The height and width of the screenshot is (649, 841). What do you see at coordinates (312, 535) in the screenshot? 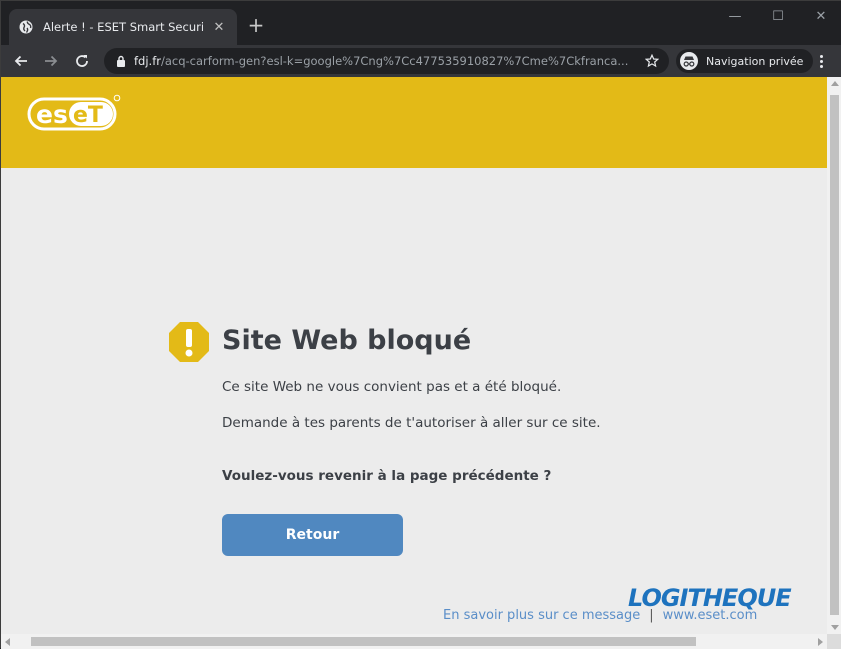
I see `retour-button: Retour` at bounding box center [312, 535].